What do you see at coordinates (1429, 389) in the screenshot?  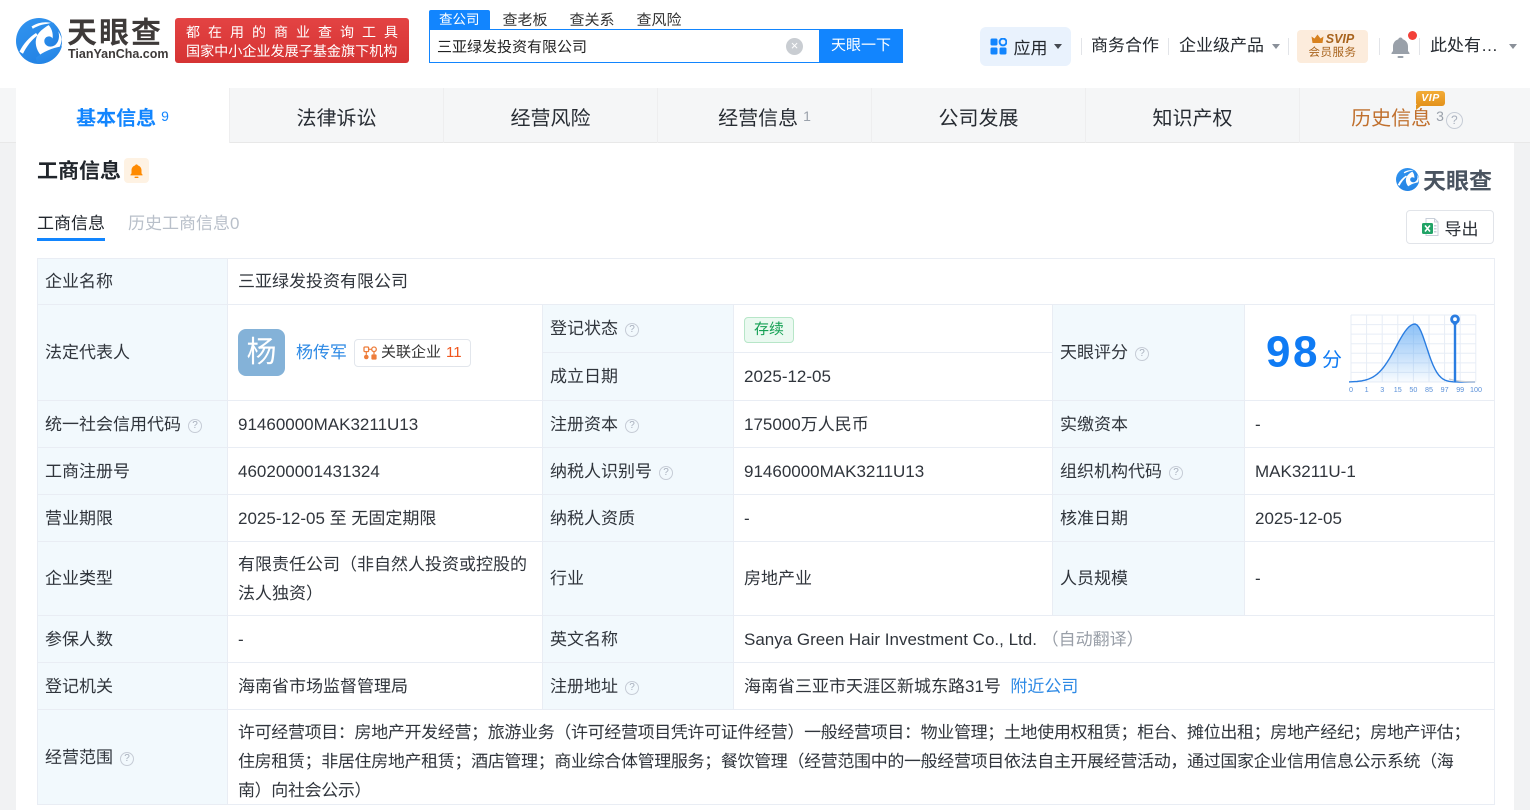 I see `svg-text: 85` at bounding box center [1429, 389].